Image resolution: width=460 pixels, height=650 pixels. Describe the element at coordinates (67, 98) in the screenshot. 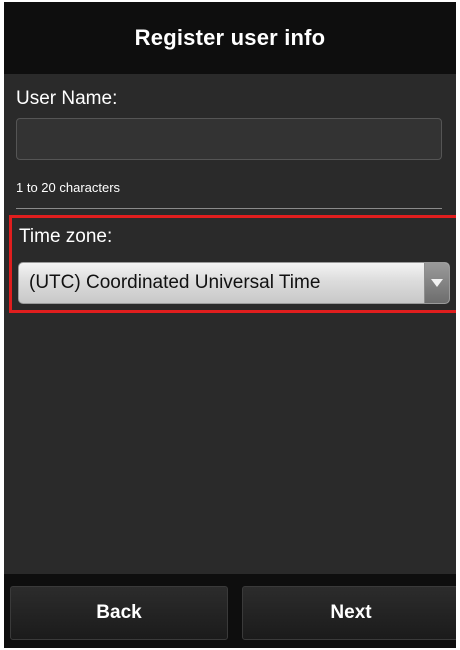

I see `username-label: User Name:` at that location.